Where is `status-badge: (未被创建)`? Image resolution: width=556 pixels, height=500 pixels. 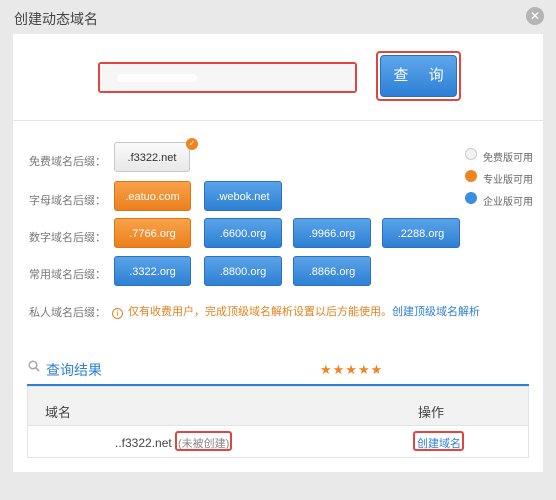 status-badge: (未被创建) is located at coordinates (204, 444).